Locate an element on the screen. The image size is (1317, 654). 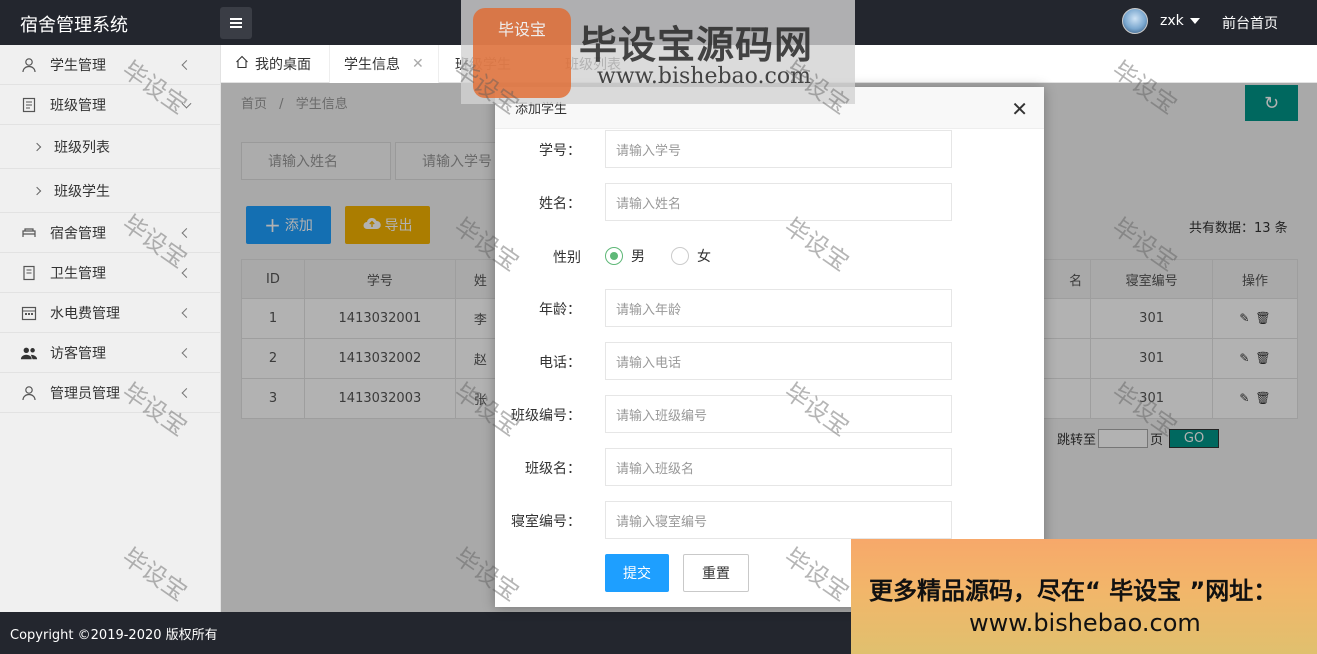
field-label: 电话： is located at coordinates (560, 363).